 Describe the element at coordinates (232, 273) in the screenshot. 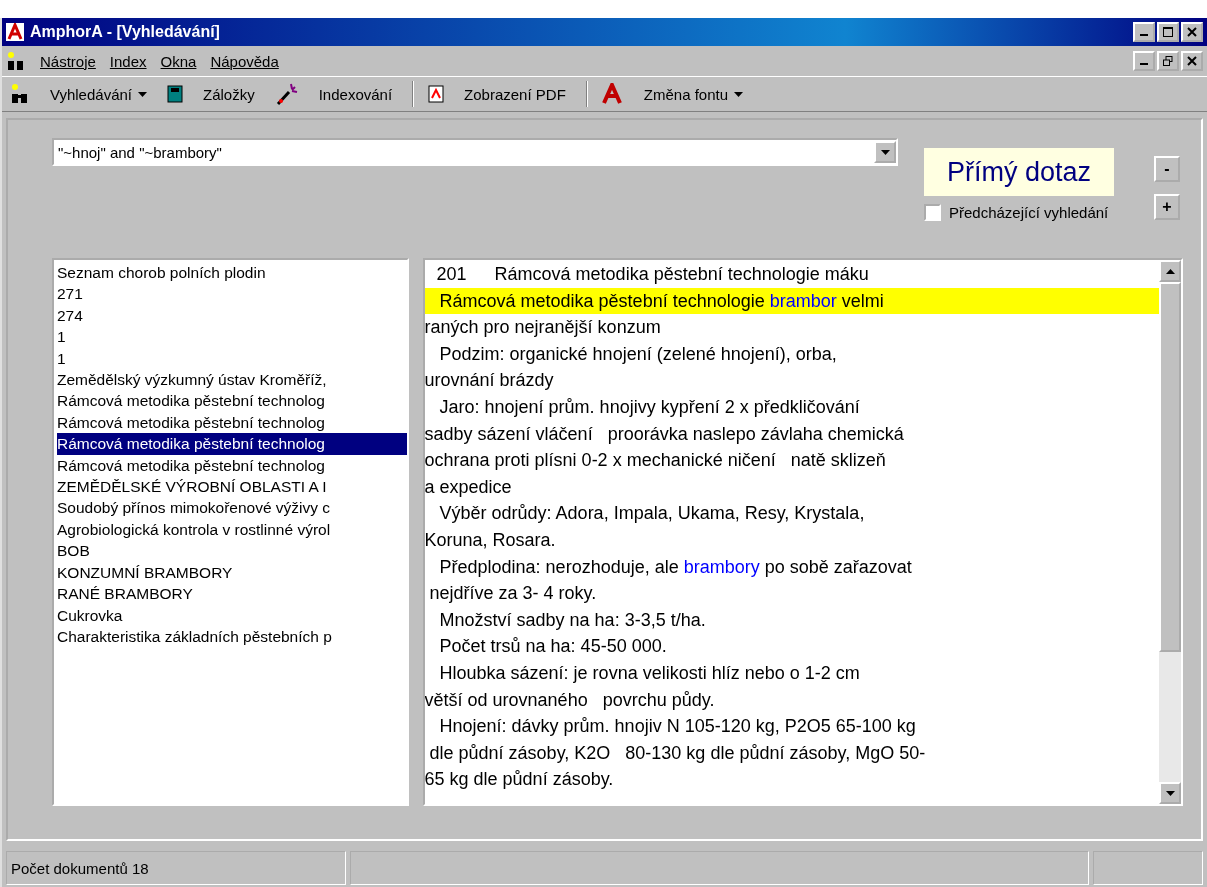

I see `list-item: Seznam chorob polních plodin` at that location.